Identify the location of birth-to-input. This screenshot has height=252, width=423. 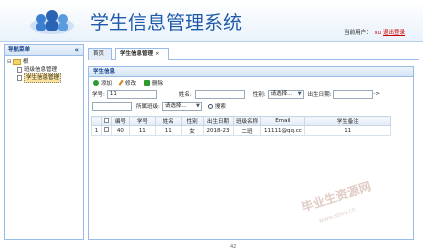
(112, 106).